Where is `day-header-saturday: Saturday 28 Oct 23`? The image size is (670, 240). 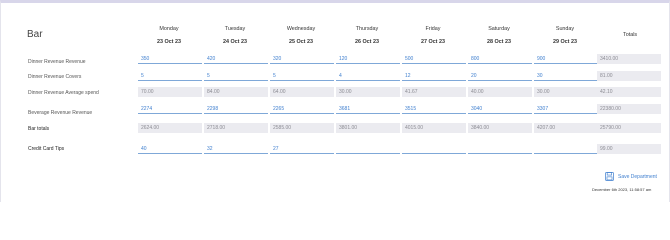
day-header-saturday: Saturday 28 Oct 23 is located at coordinates (499, 35).